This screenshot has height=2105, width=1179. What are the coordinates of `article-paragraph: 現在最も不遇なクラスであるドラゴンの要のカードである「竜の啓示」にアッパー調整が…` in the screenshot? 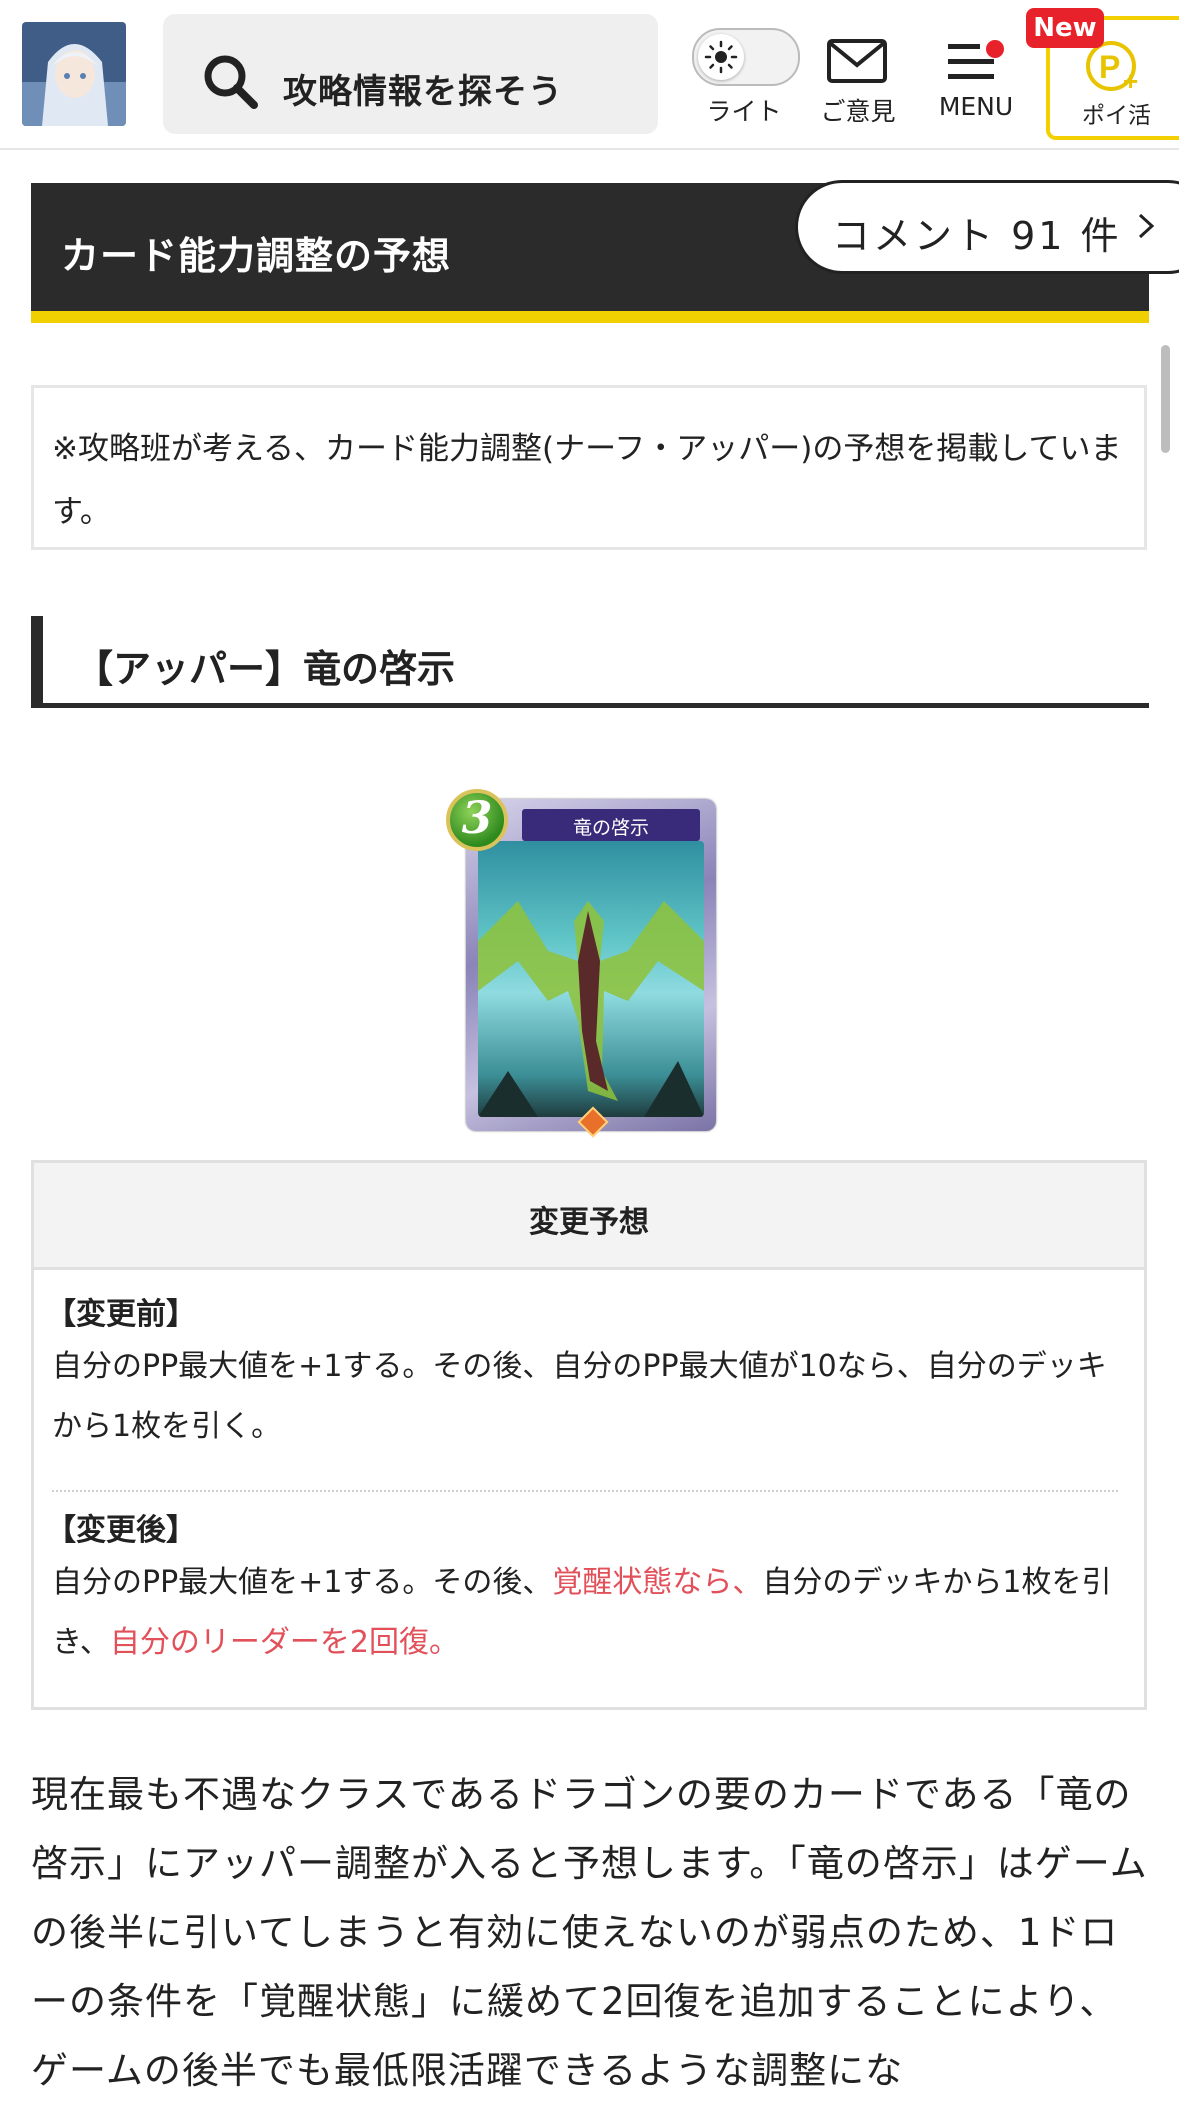 It's located at (589, 1932).